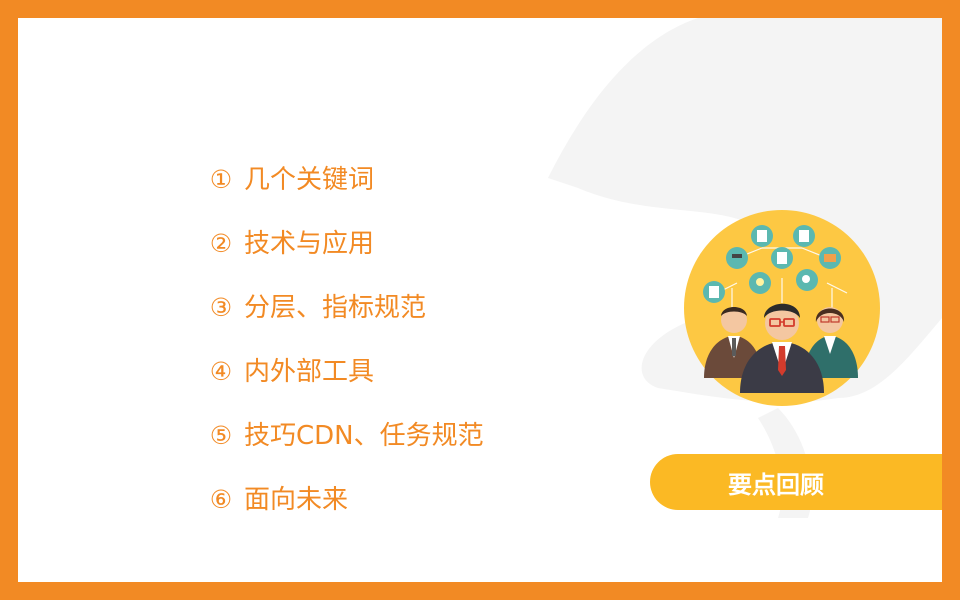 This screenshot has width=960, height=600. What do you see at coordinates (309, 180) in the screenshot?
I see `agenda-label: 几个关键词` at bounding box center [309, 180].